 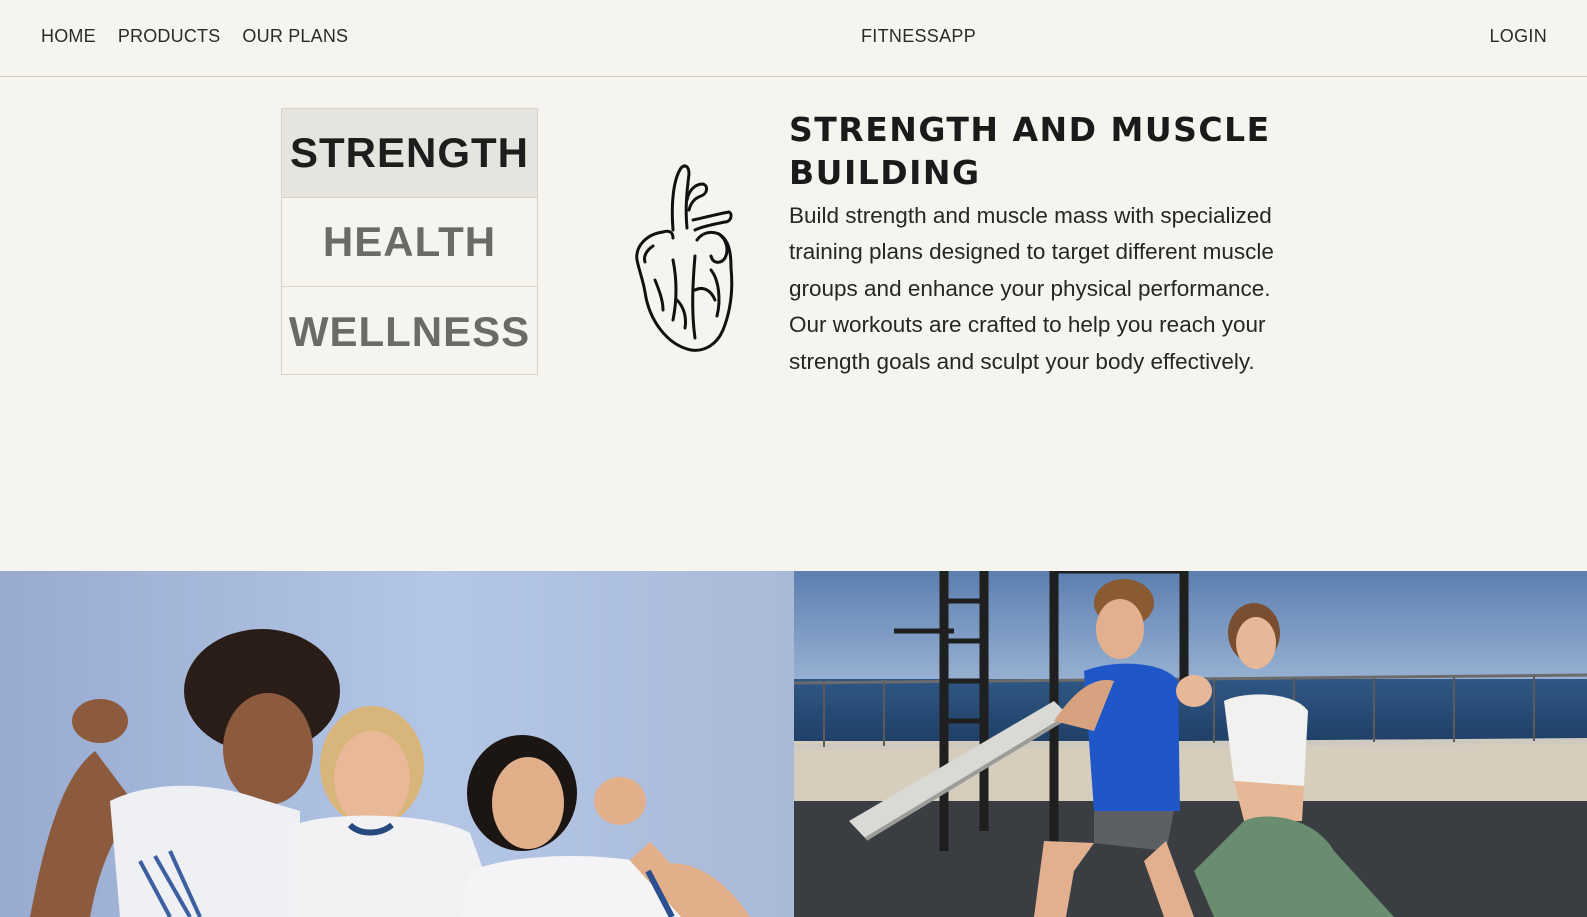 I want to click on tab-strength: STRENGTH, so click(x=409, y=153).